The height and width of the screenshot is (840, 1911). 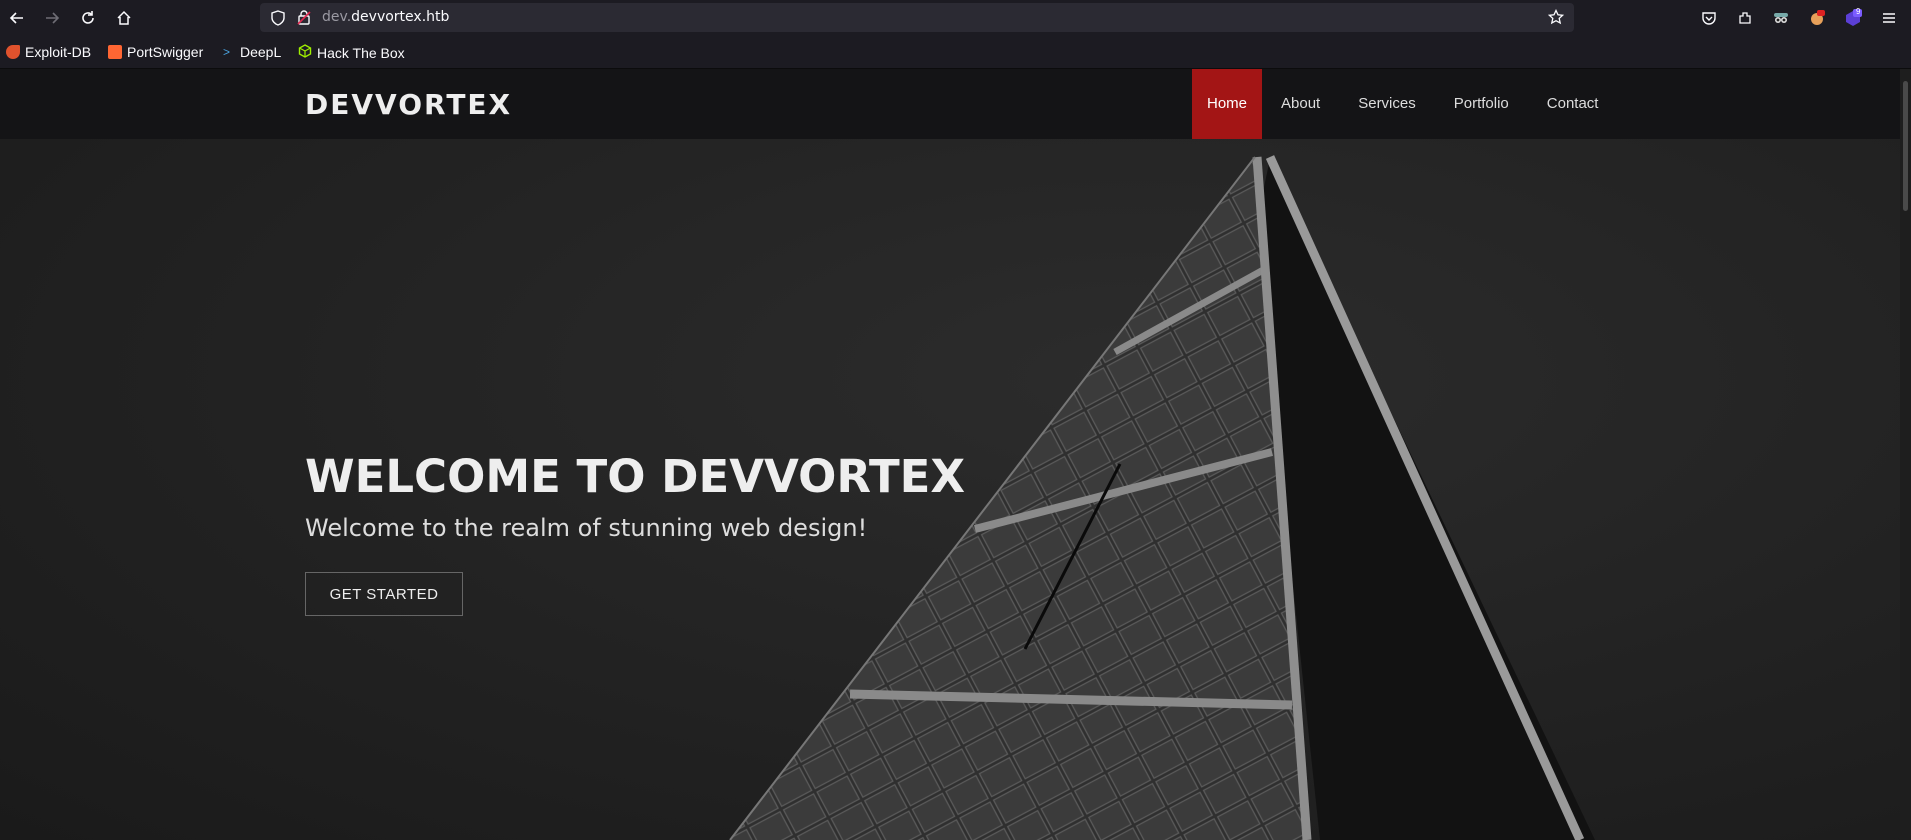 What do you see at coordinates (1889, 18) in the screenshot?
I see `menu-icon` at bounding box center [1889, 18].